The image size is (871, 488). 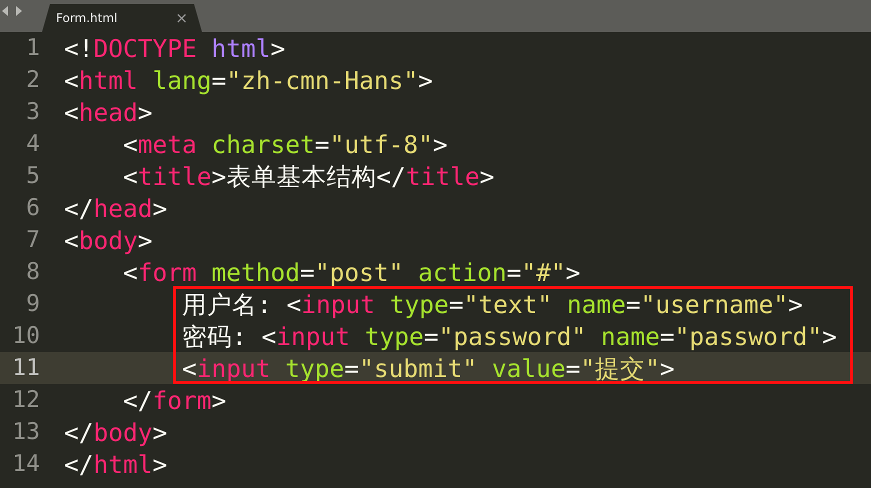 I want to click on code-line: <html lang="zh-cmn-Hans">, so click(x=248, y=80).